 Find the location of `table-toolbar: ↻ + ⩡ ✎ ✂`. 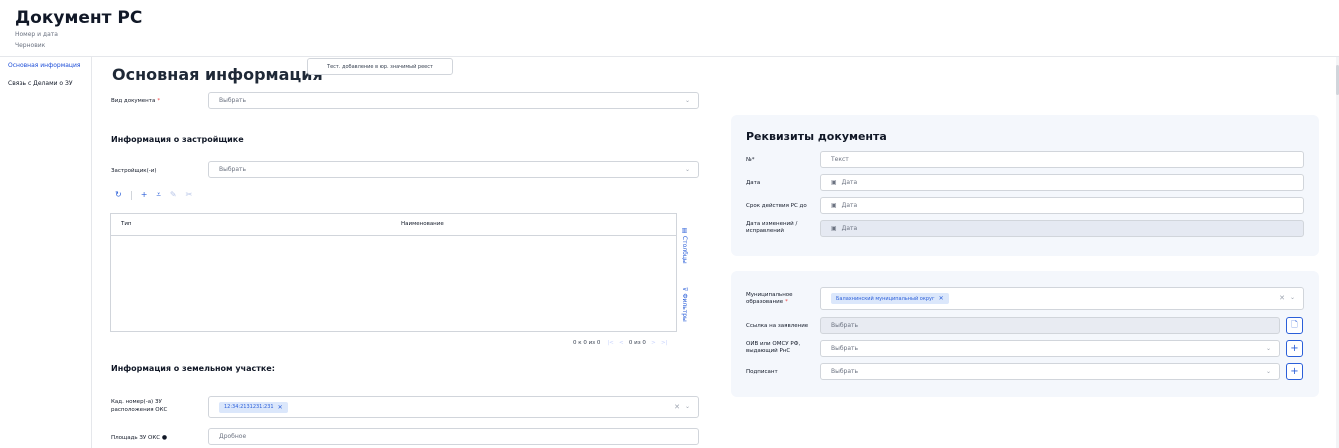

table-toolbar: ↻ + ⩡ ✎ ✂ is located at coordinates (153, 195).